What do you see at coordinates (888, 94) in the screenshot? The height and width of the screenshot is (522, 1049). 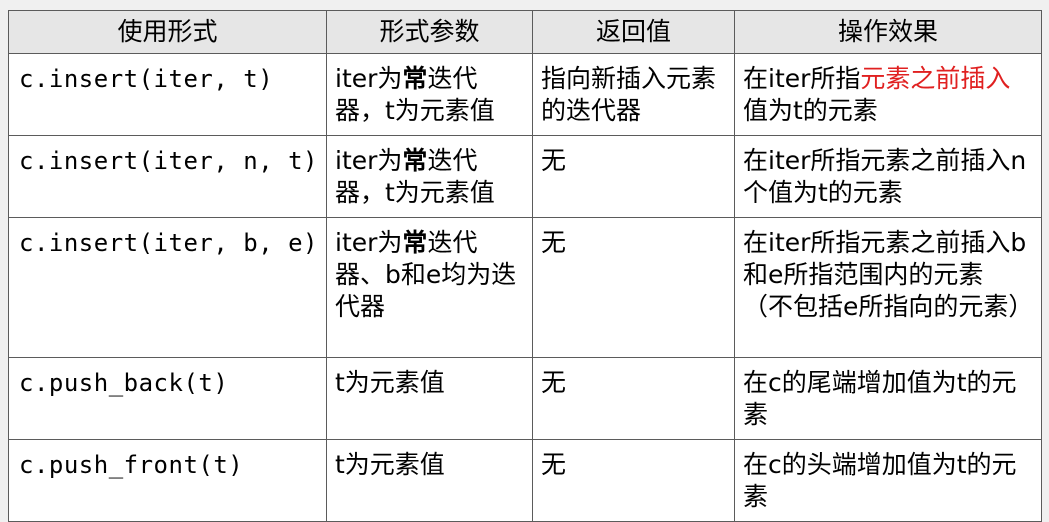 I see `effect-cell: 在iter所指元素之前插入值为t的元素` at bounding box center [888, 94].